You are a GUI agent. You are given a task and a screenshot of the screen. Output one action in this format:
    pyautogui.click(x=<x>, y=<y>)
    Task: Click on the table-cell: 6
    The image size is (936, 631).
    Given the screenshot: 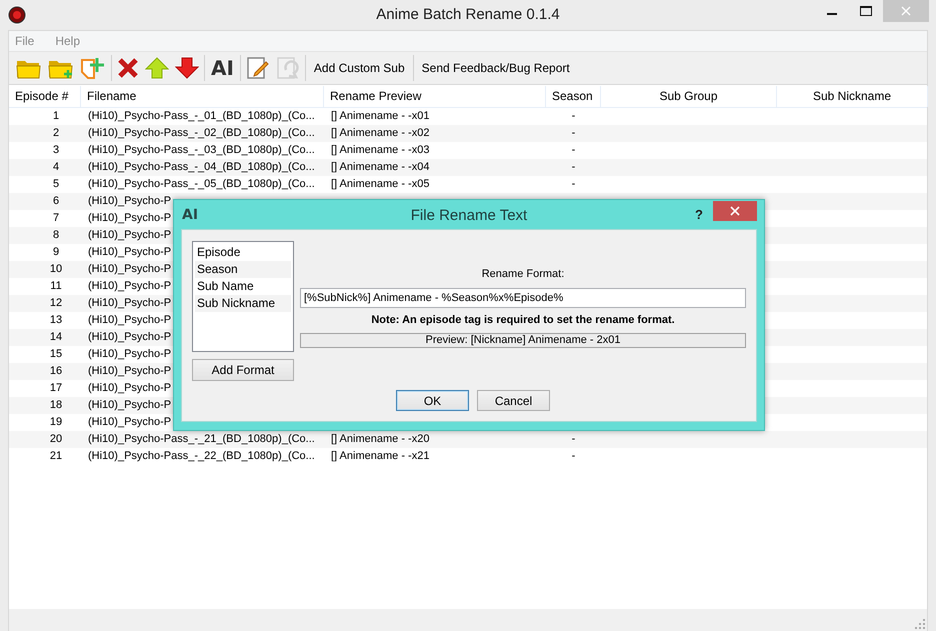 What is the action you would take?
    pyautogui.click(x=56, y=201)
    